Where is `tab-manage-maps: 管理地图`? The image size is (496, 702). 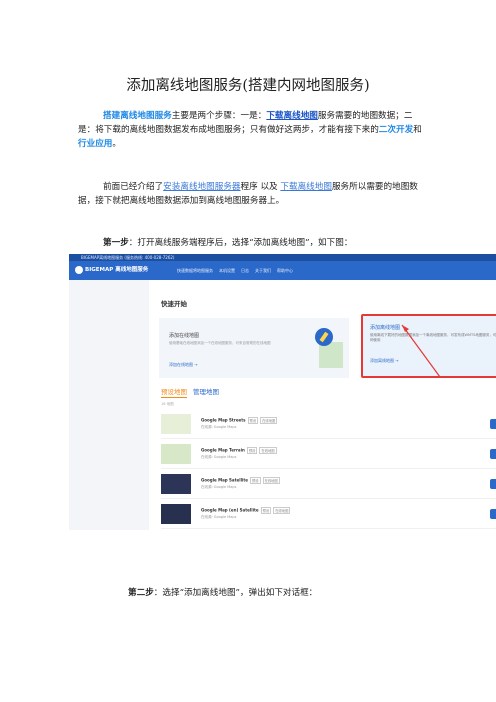 tab-manage-maps: 管理地图 is located at coordinates (206, 392).